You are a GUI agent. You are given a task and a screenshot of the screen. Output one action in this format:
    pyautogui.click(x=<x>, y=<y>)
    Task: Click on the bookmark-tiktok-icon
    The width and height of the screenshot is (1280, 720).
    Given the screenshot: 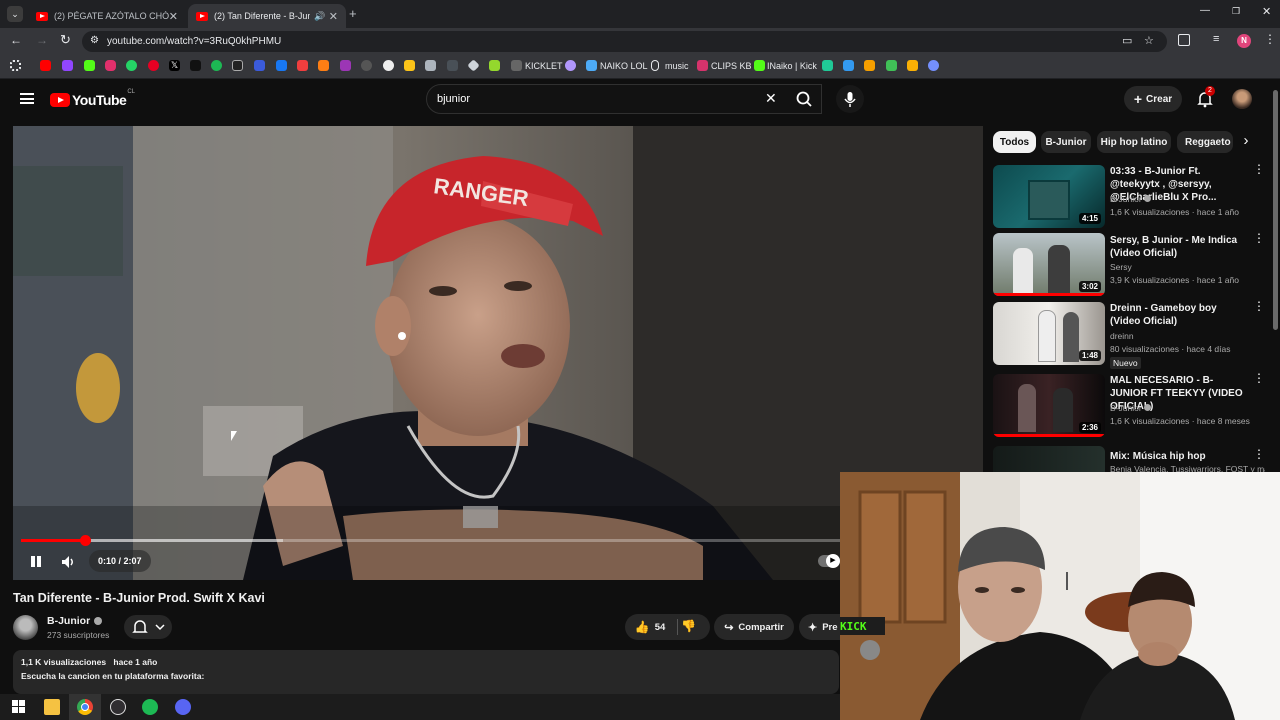 What is the action you would take?
    pyautogui.click(x=195, y=65)
    